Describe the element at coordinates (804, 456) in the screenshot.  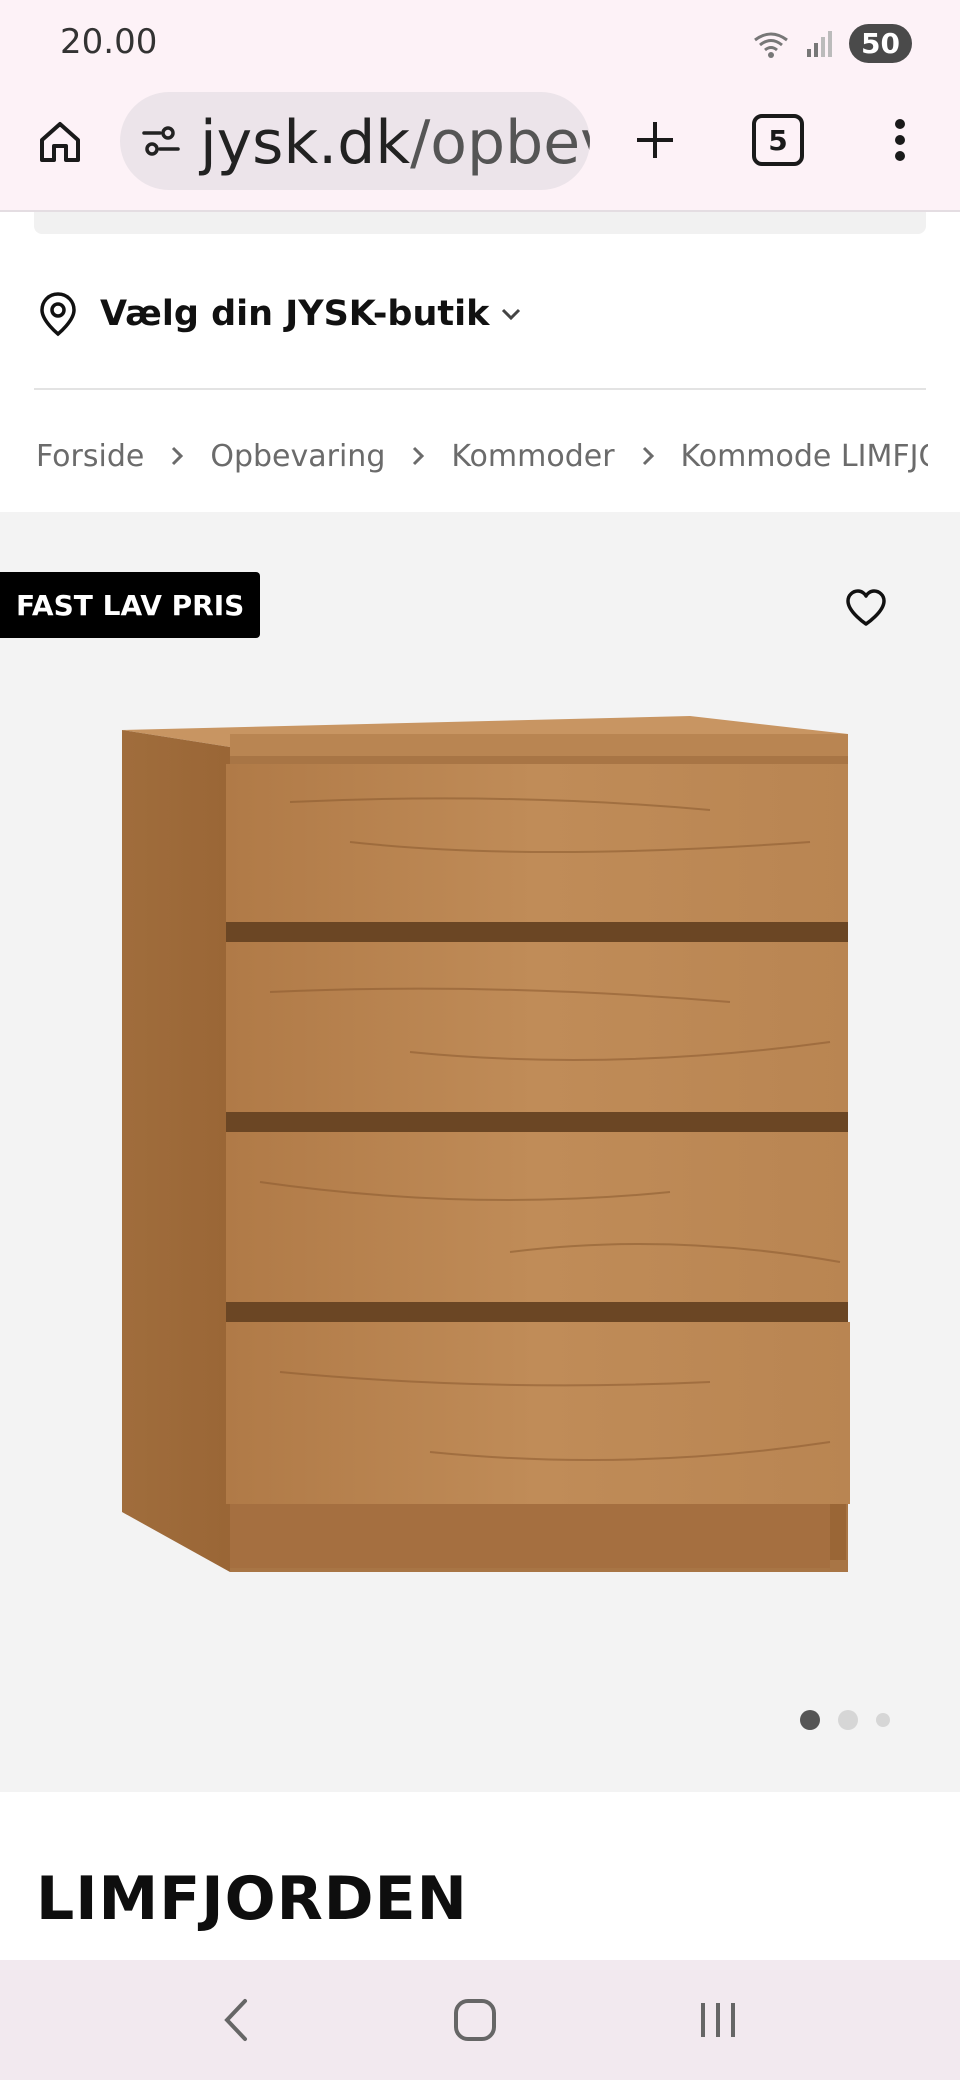
I see `breadcrumb-item-current: Kommode LIMFJORDEN` at that location.